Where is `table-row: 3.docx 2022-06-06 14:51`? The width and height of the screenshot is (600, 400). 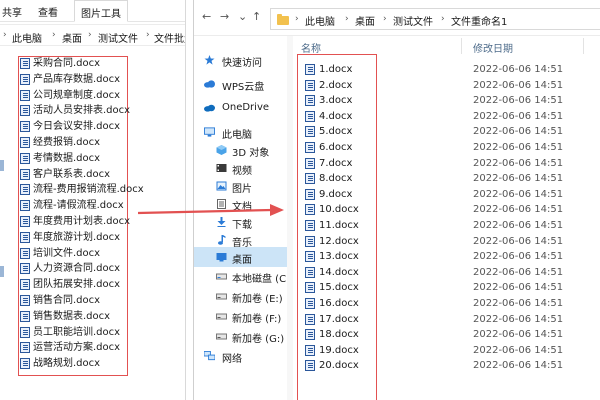
table-row: 3.docx 2022-06-06 14:51 is located at coordinates (452, 100).